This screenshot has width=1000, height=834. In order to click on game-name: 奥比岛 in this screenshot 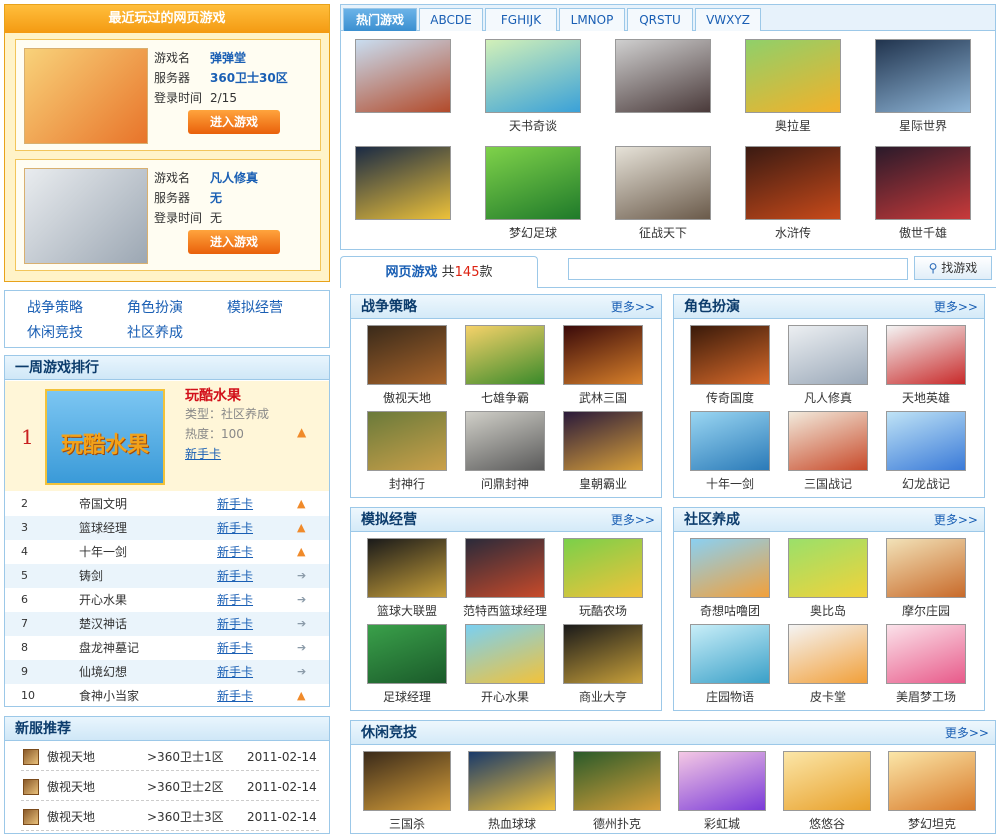, I will do `click(828, 610)`.